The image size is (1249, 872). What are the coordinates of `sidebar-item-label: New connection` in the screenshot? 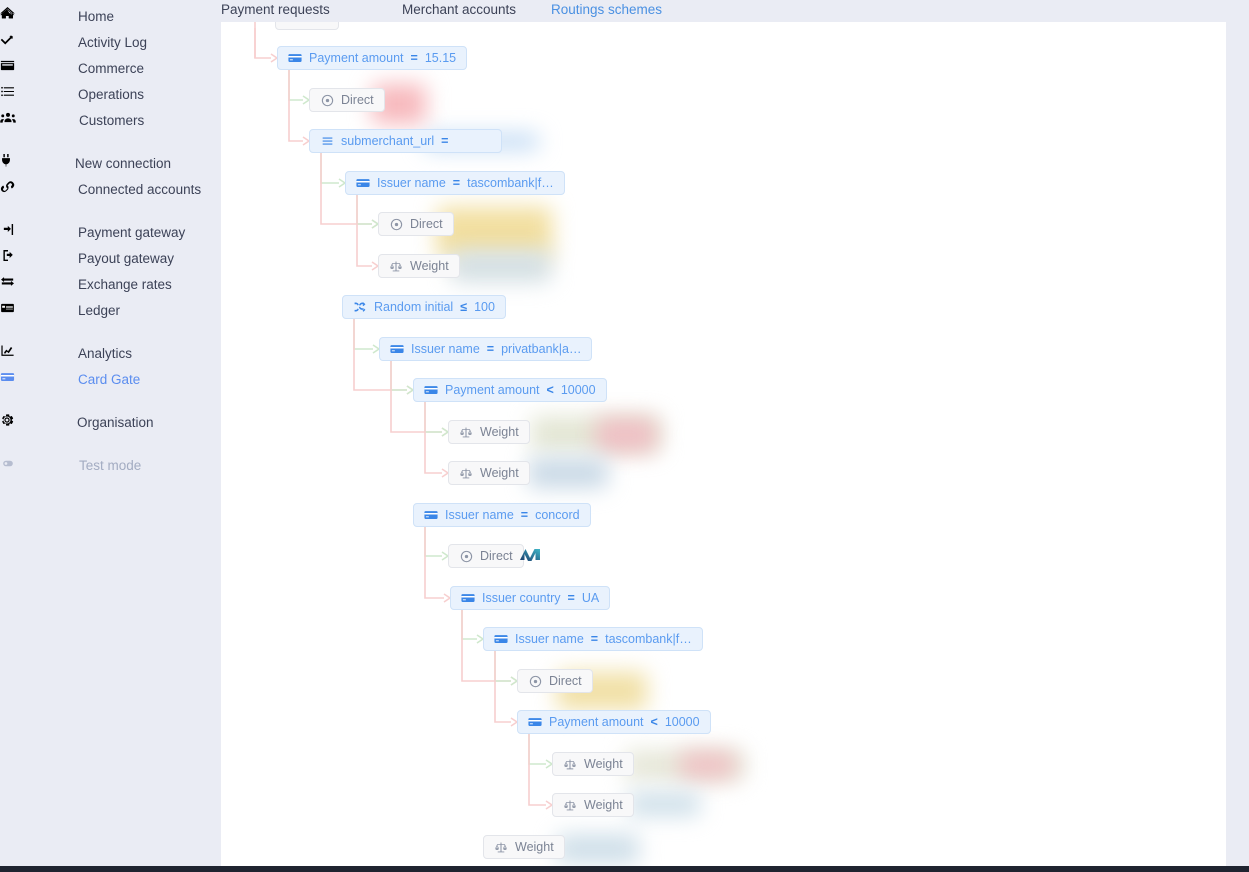 It's located at (123, 163).